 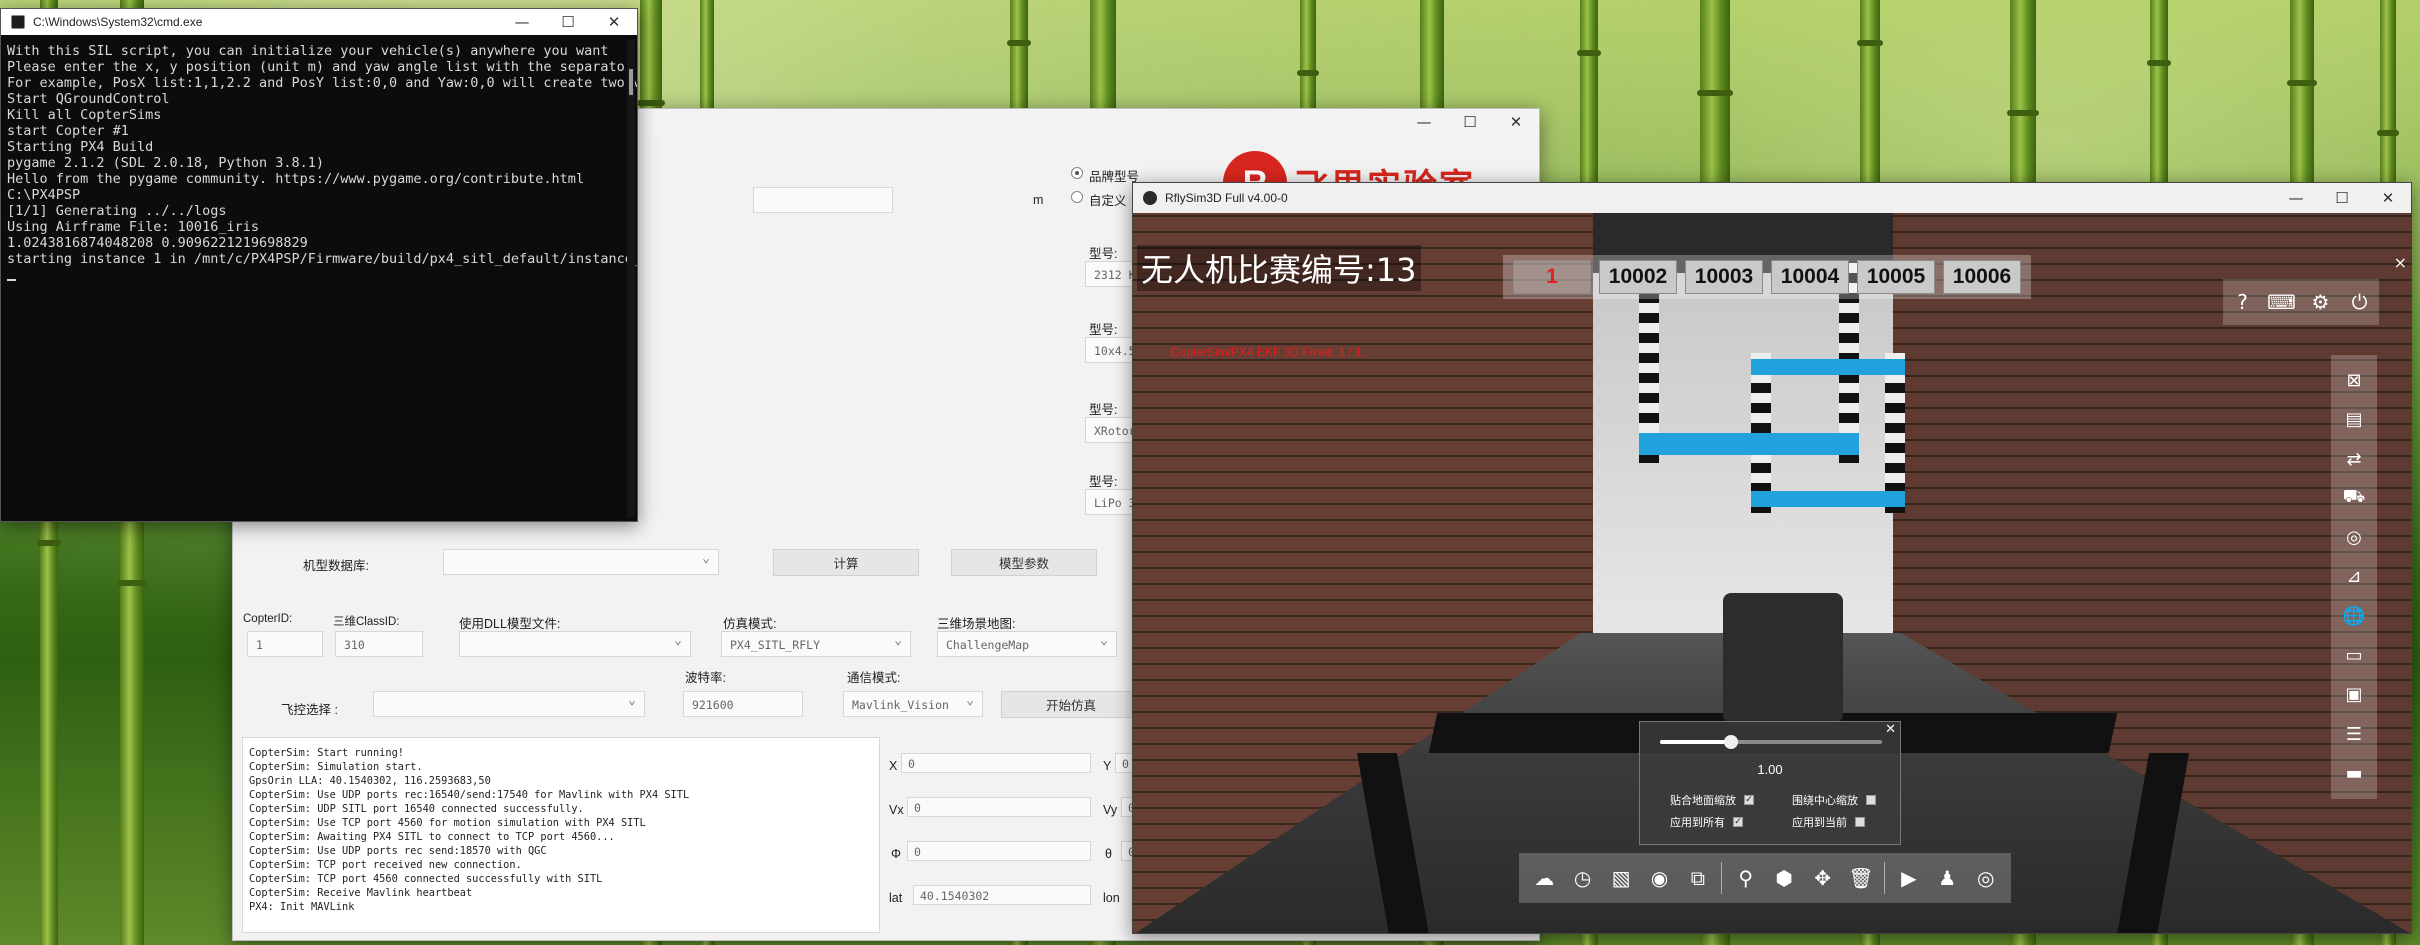 What do you see at coordinates (2354, 459) in the screenshot?
I see `route-icon: ⇄` at bounding box center [2354, 459].